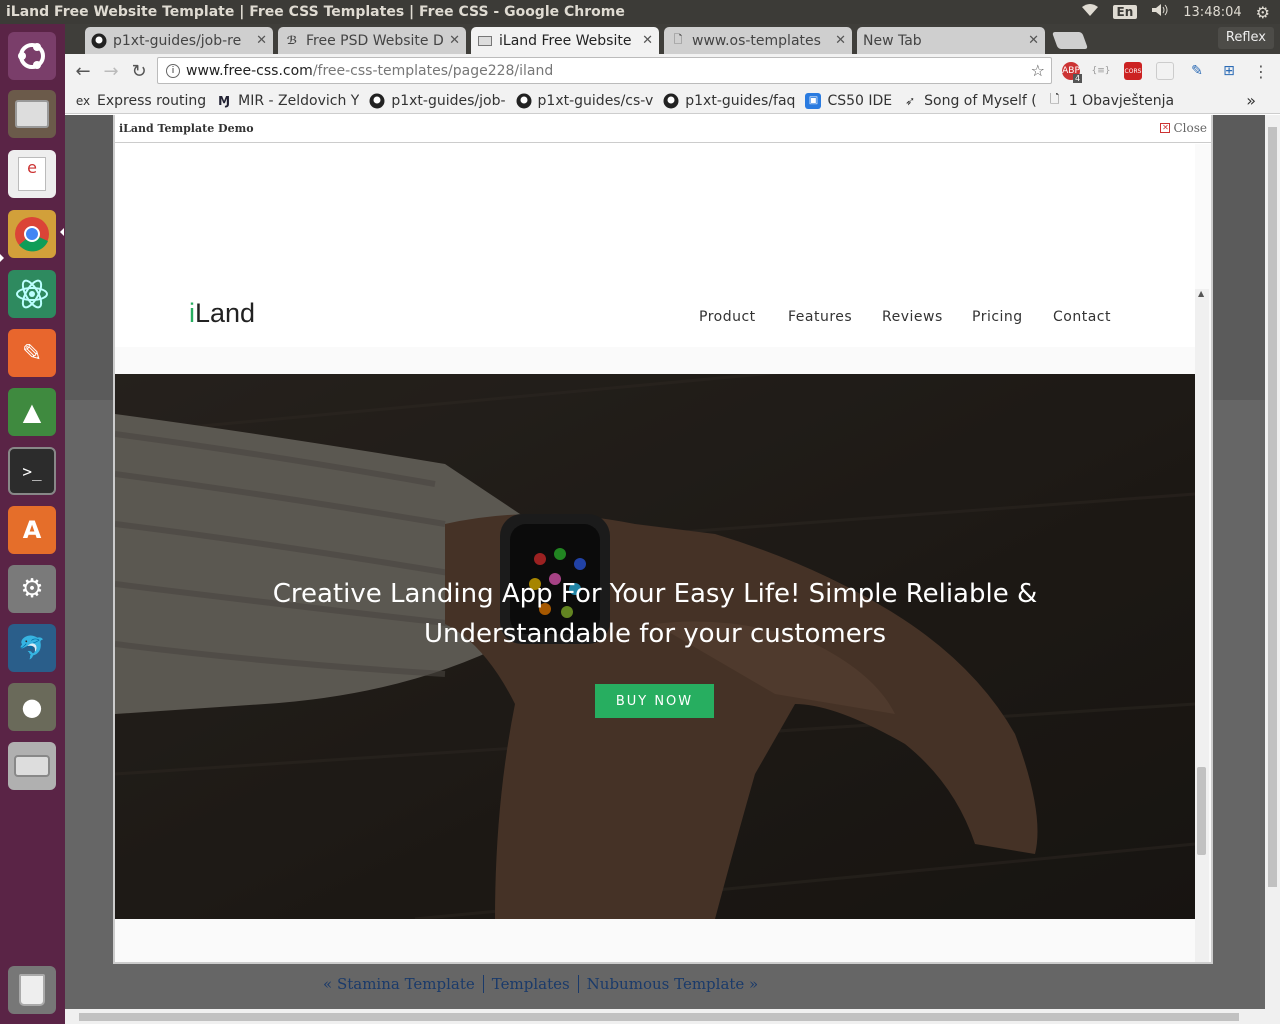  I want to click on new-tab-button, so click(1070, 40).